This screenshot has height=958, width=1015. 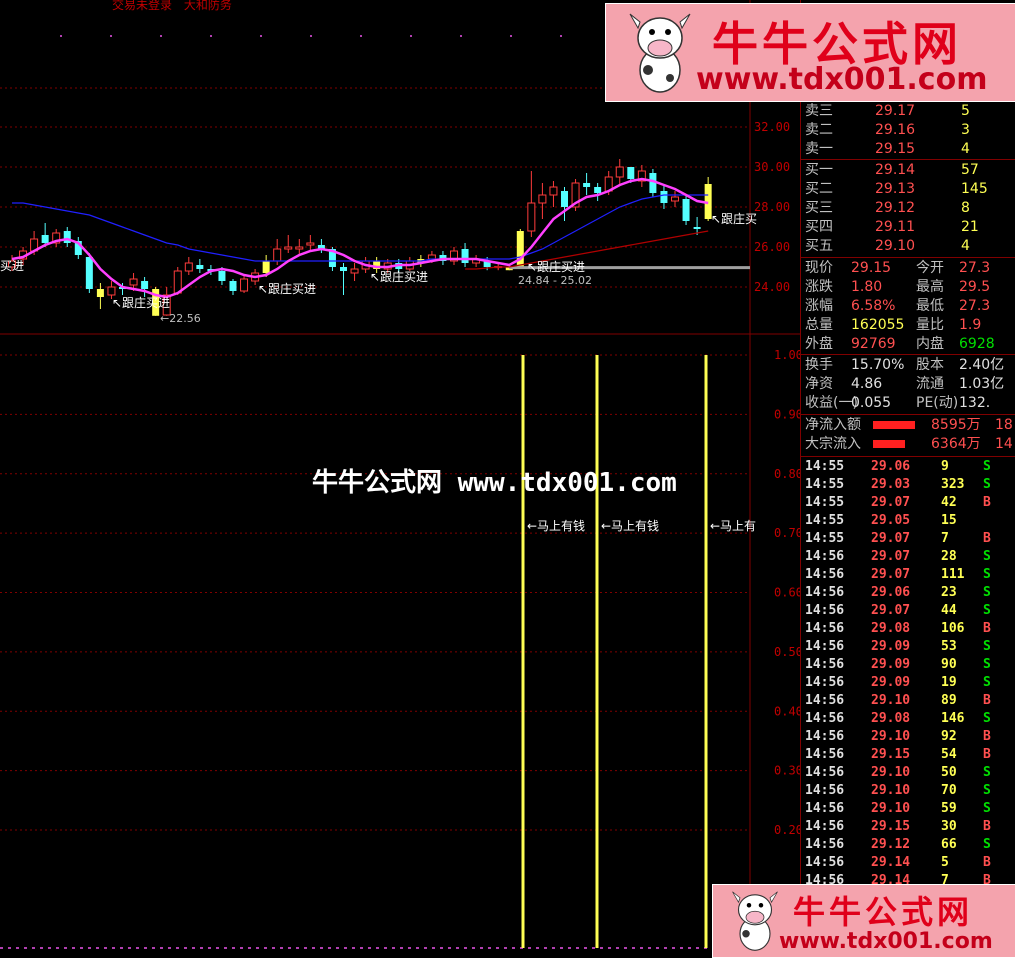 What do you see at coordinates (831, 403) in the screenshot?
I see `stat-label: 收益(一)` at bounding box center [831, 403].